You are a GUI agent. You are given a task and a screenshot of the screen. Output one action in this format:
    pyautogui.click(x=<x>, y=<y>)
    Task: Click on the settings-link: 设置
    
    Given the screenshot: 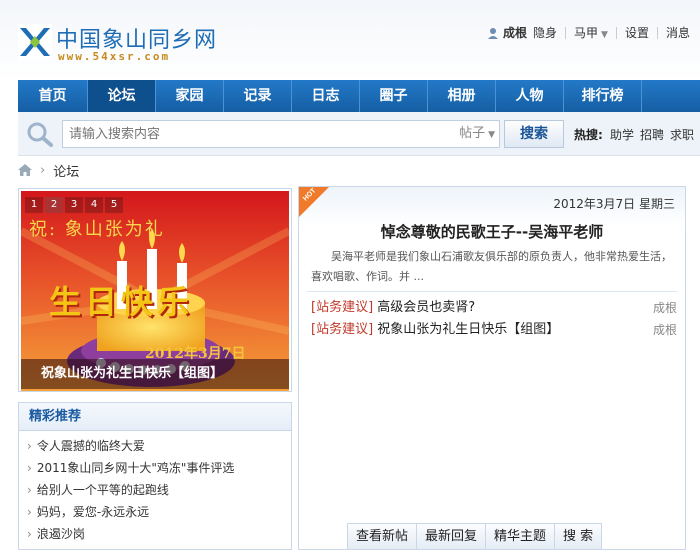 What is the action you would take?
    pyautogui.click(x=637, y=32)
    